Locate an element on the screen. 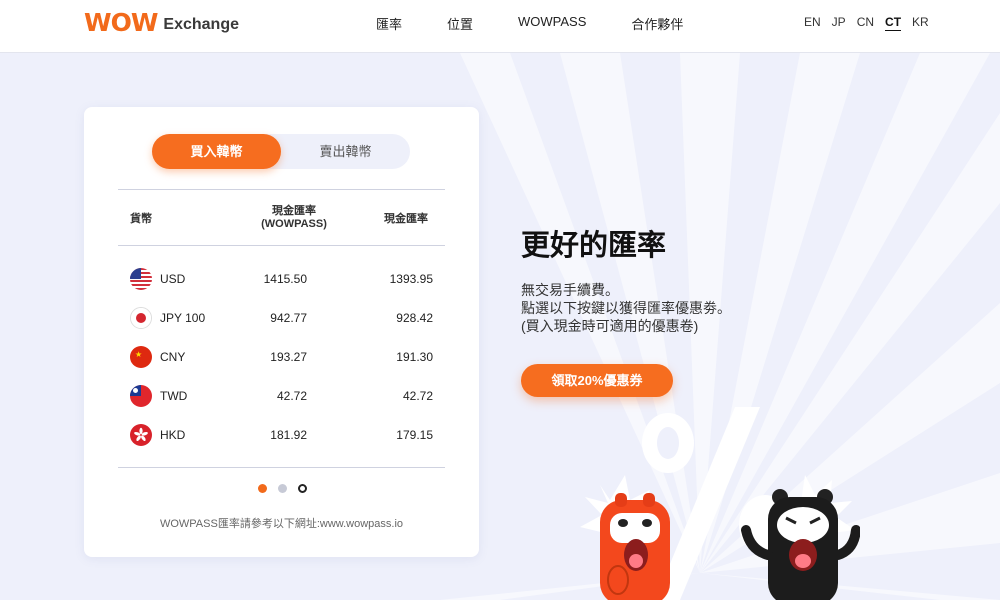 The image size is (1000, 600). header-wowpass-rate-line2: (WOWPASS) is located at coordinates (294, 224).